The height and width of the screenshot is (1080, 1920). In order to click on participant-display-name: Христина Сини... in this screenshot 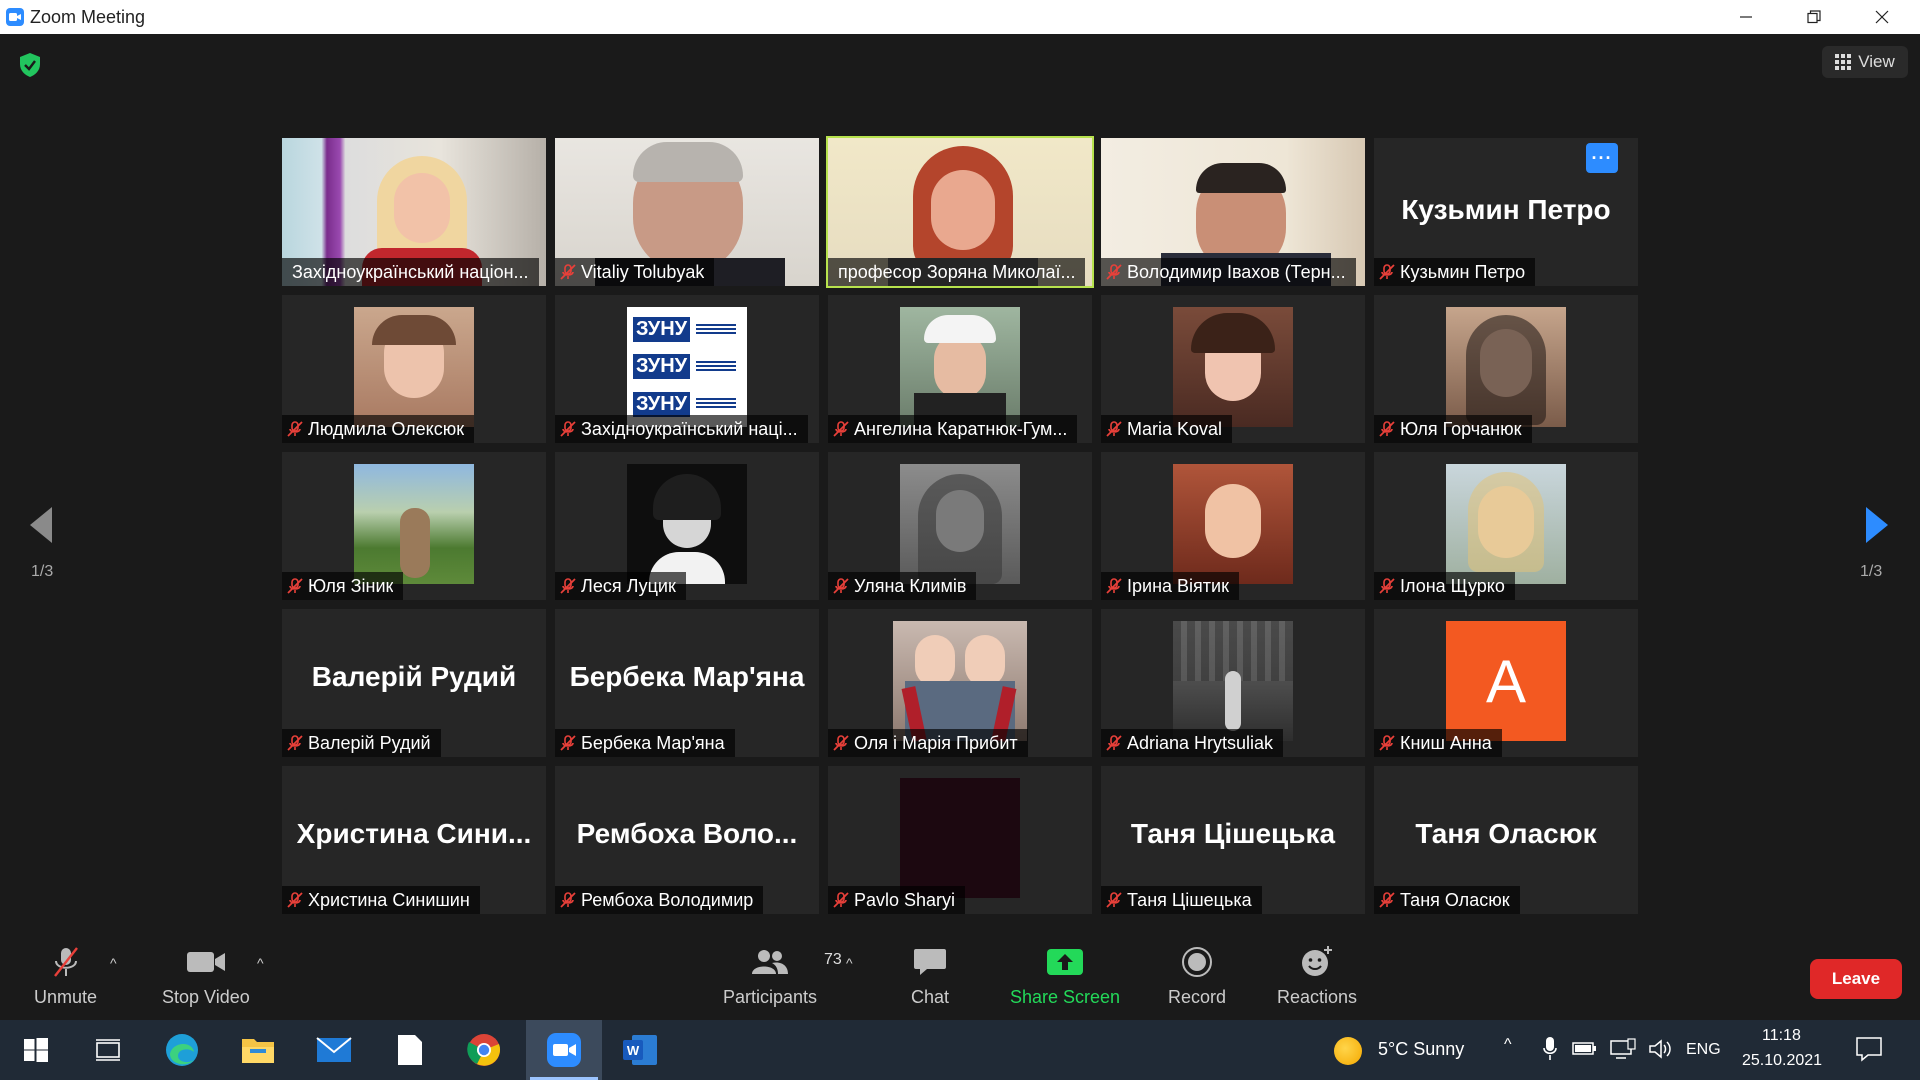, I will do `click(414, 833)`.